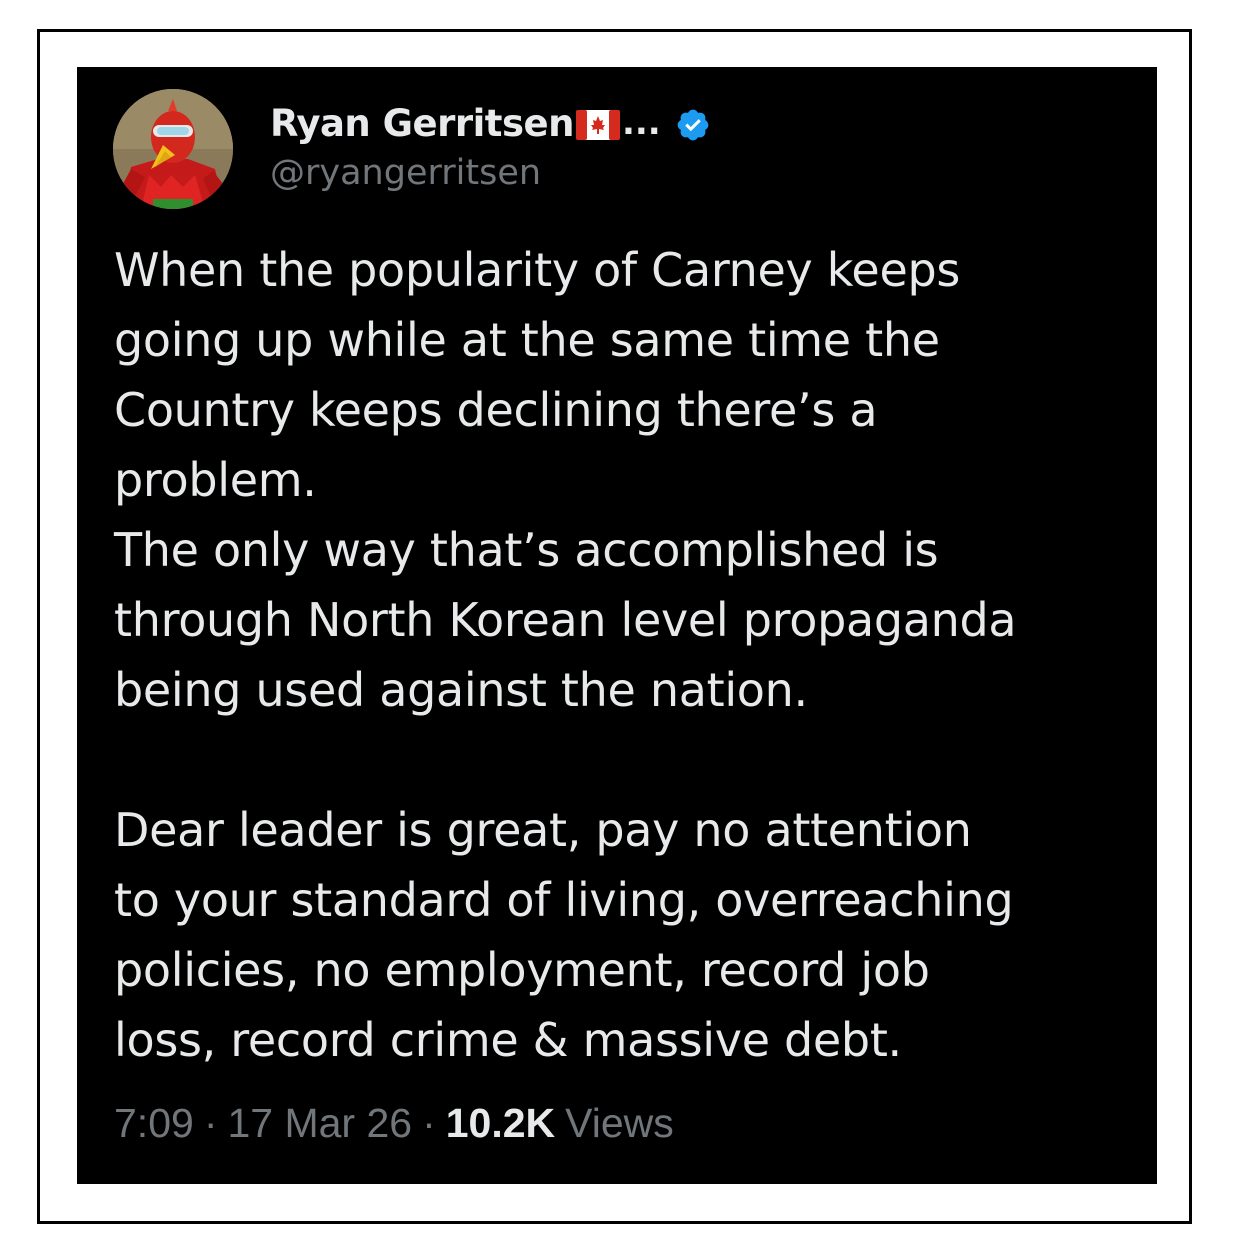  I want to click on post-text-line: Country keeps declining there’s a, so click(496, 410).